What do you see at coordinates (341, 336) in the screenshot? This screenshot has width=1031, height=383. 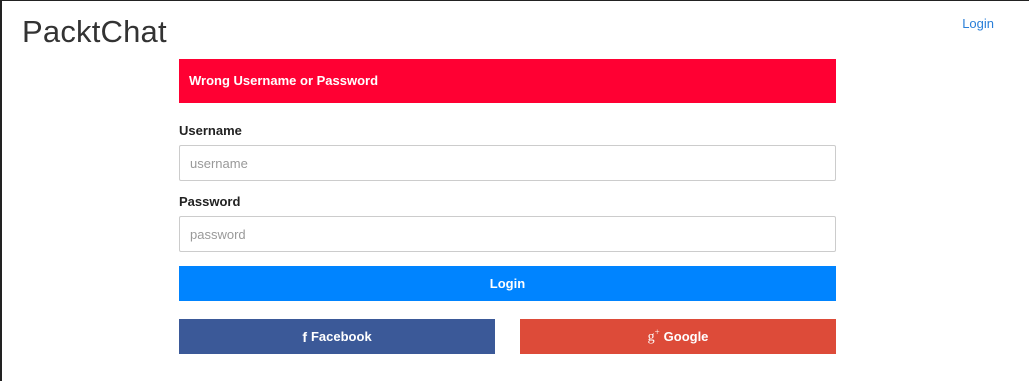 I see `facebook-label: Facebook` at bounding box center [341, 336].